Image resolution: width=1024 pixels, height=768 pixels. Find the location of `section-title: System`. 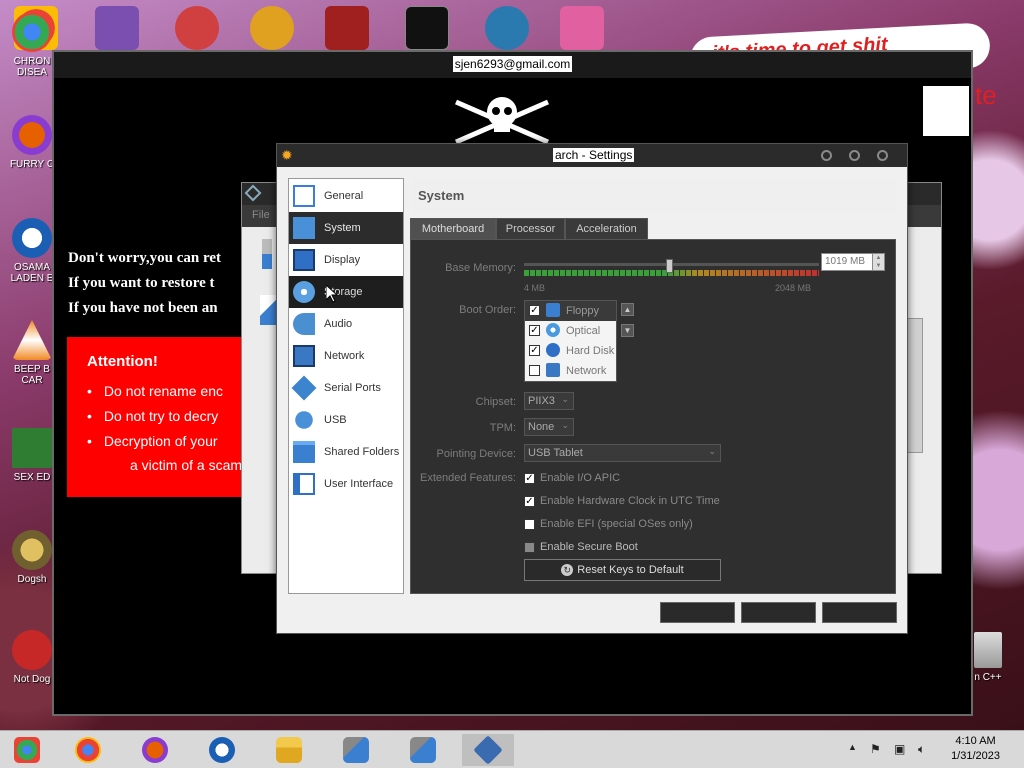

section-title: System is located at coordinates (441, 195).